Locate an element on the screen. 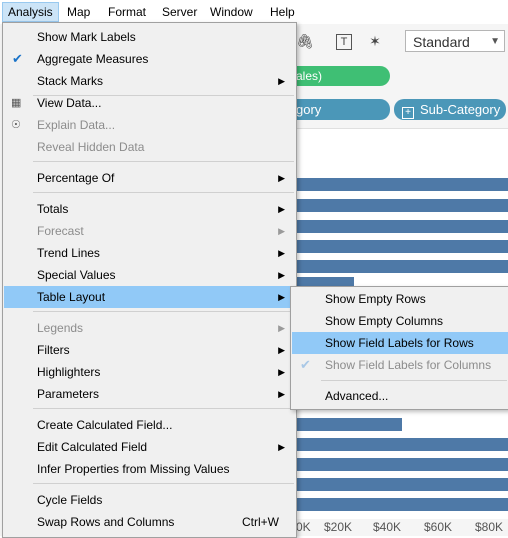 Image resolution: width=508 pixels, height=538 pixels. cycle-fields-item: Cycle Fields is located at coordinates (149, 500).